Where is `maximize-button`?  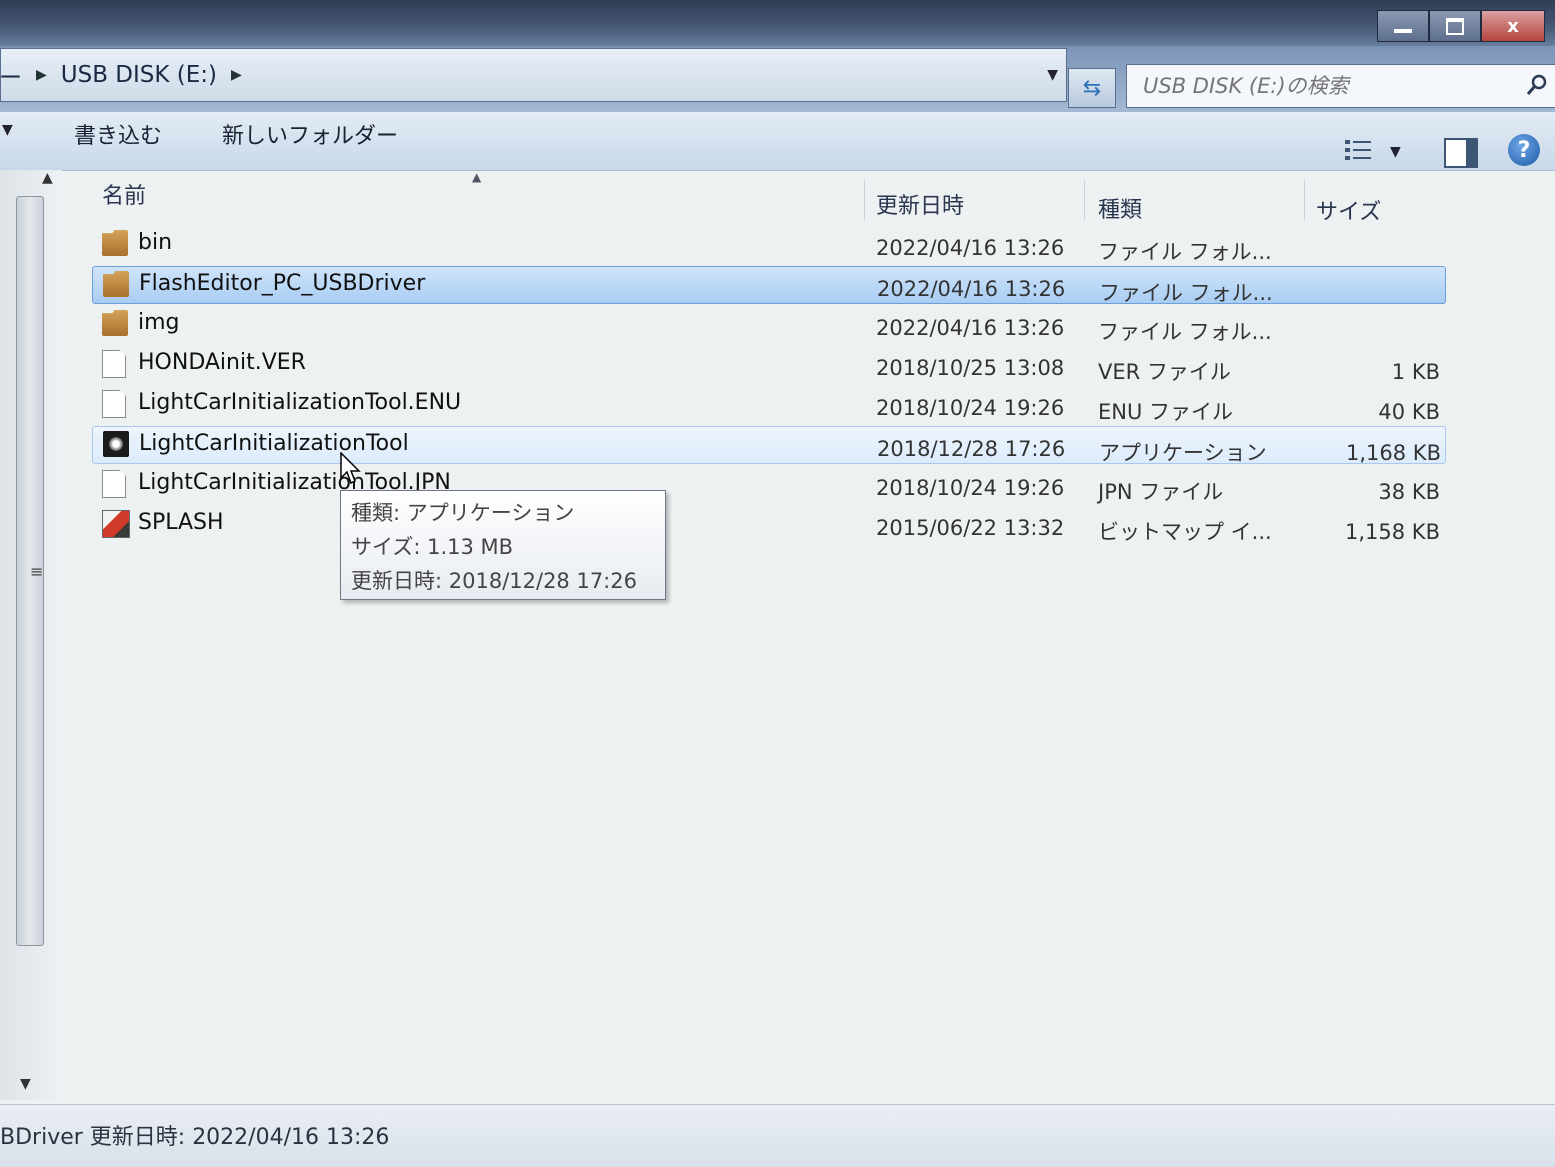 maximize-button is located at coordinates (1455, 26).